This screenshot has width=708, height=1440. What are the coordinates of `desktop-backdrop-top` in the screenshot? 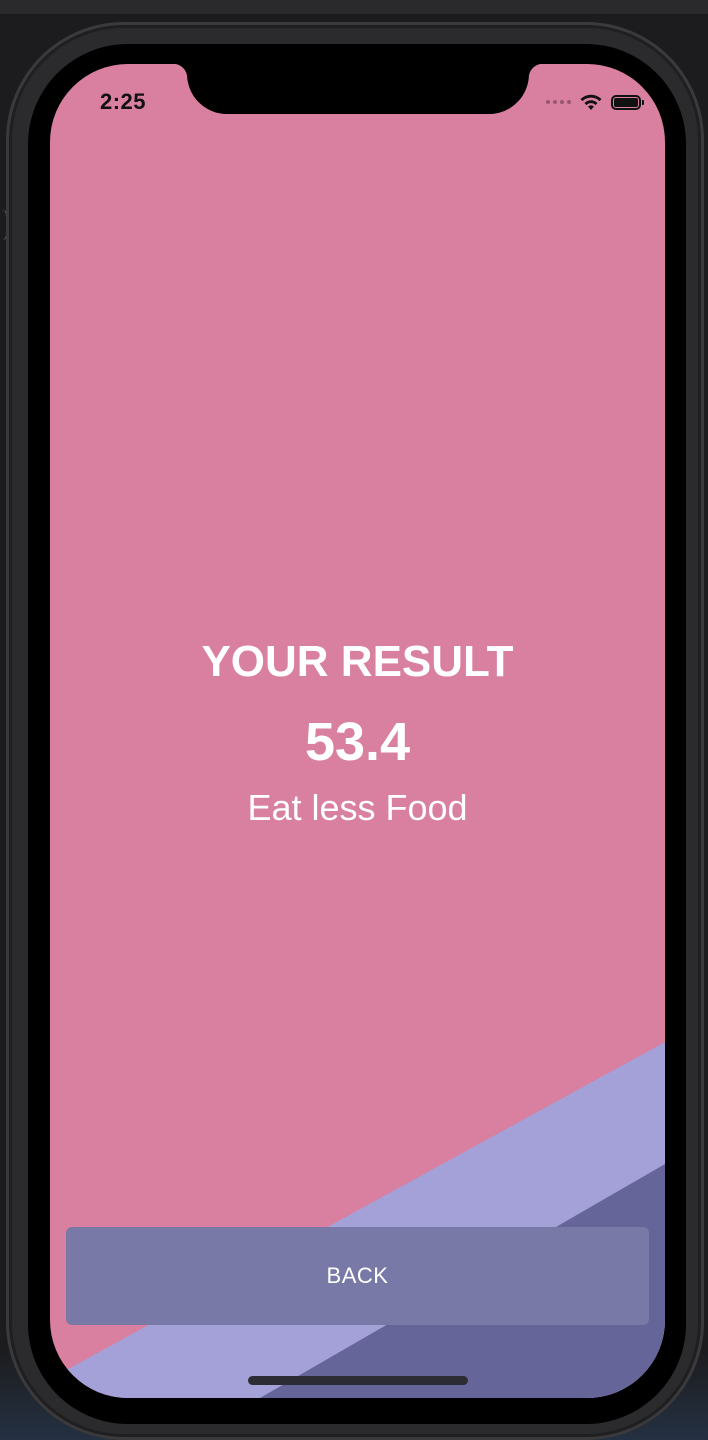 It's located at (354, 7).